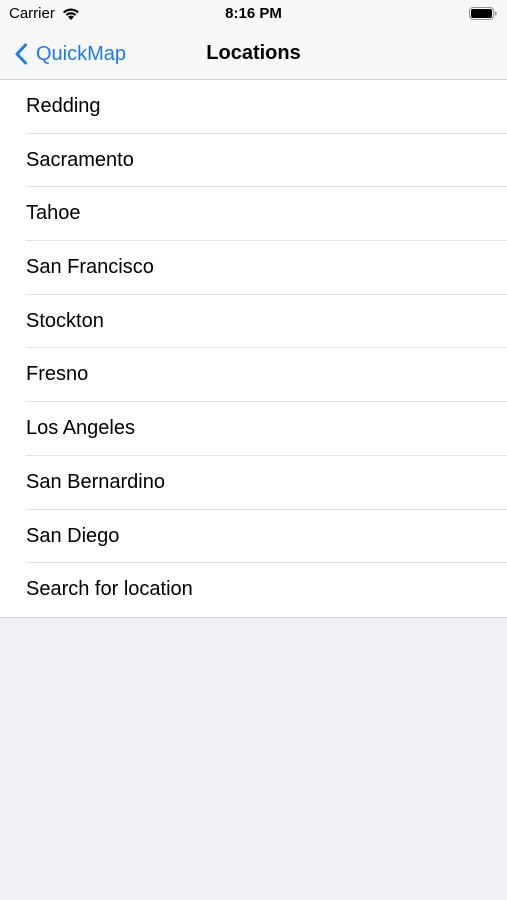  What do you see at coordinates (57, 374) in the screenshot?
I see `list-item-label: Fresno` at bounding box center [57, 374].